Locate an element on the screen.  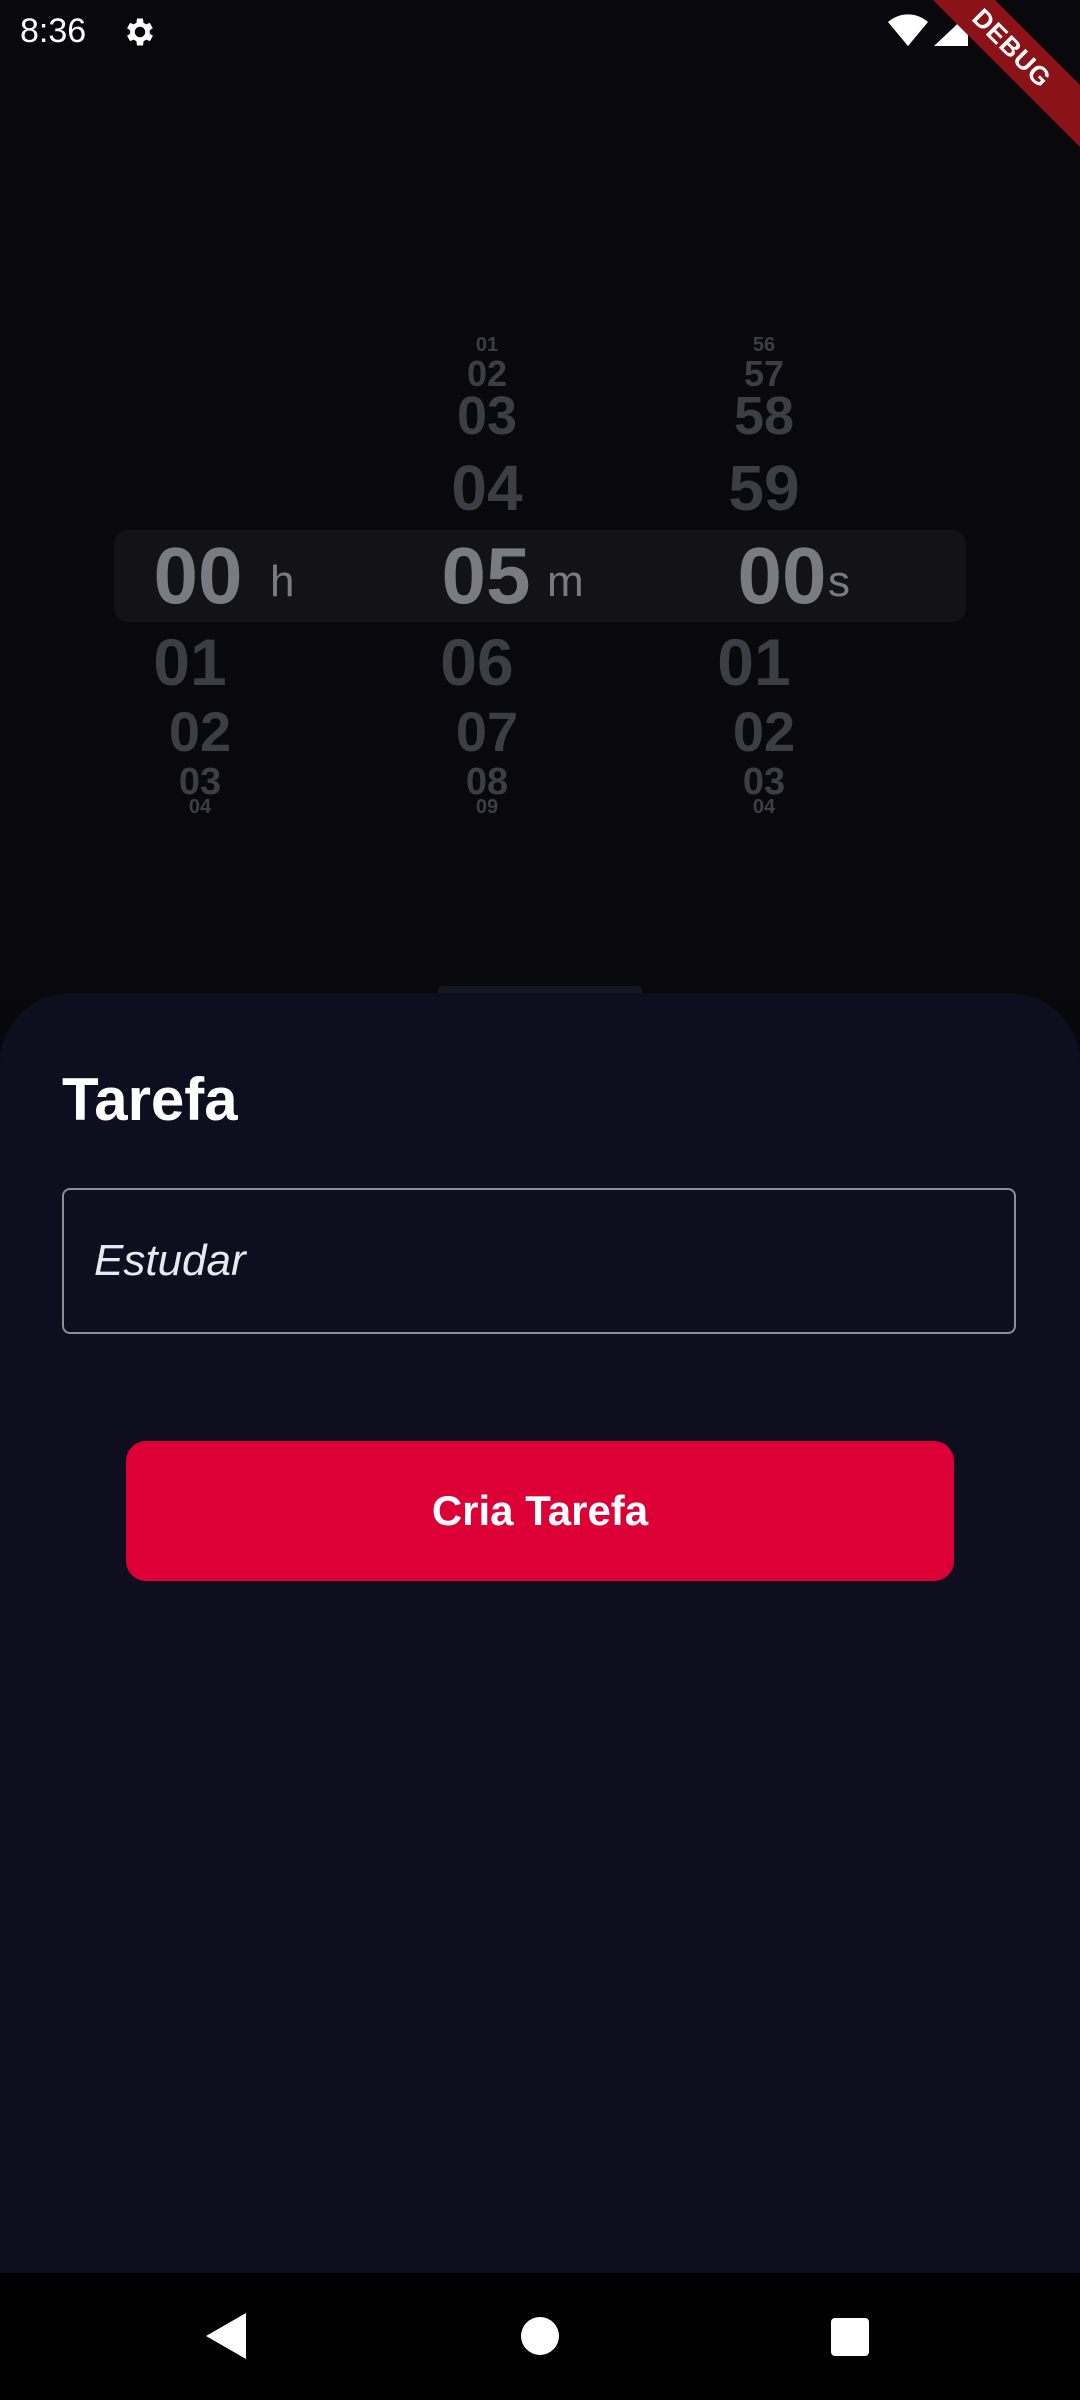
status-bar: 8:36 is located at coordinates (540, 32).